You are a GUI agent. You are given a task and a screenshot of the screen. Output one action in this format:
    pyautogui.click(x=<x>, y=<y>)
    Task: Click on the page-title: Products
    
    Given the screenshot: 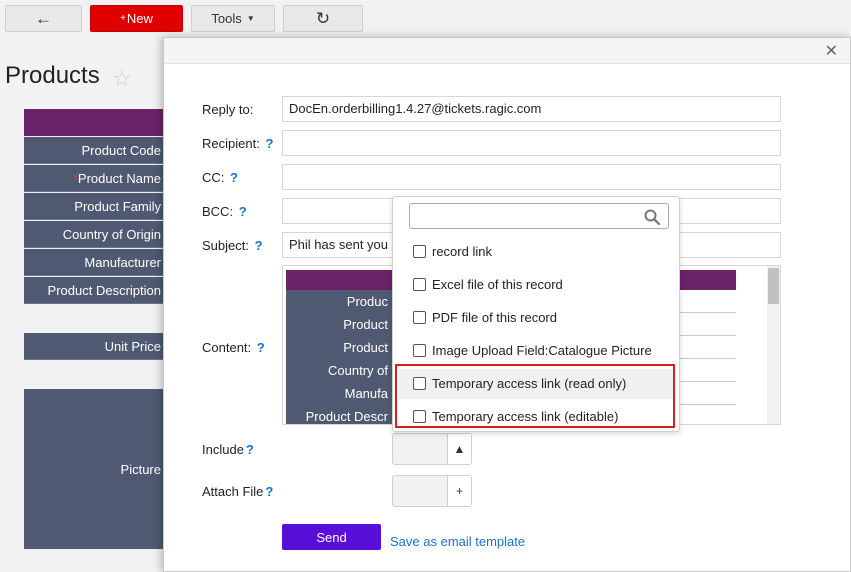 What is the action you would take?
    pyautogui.click(x=52, y=75)
    